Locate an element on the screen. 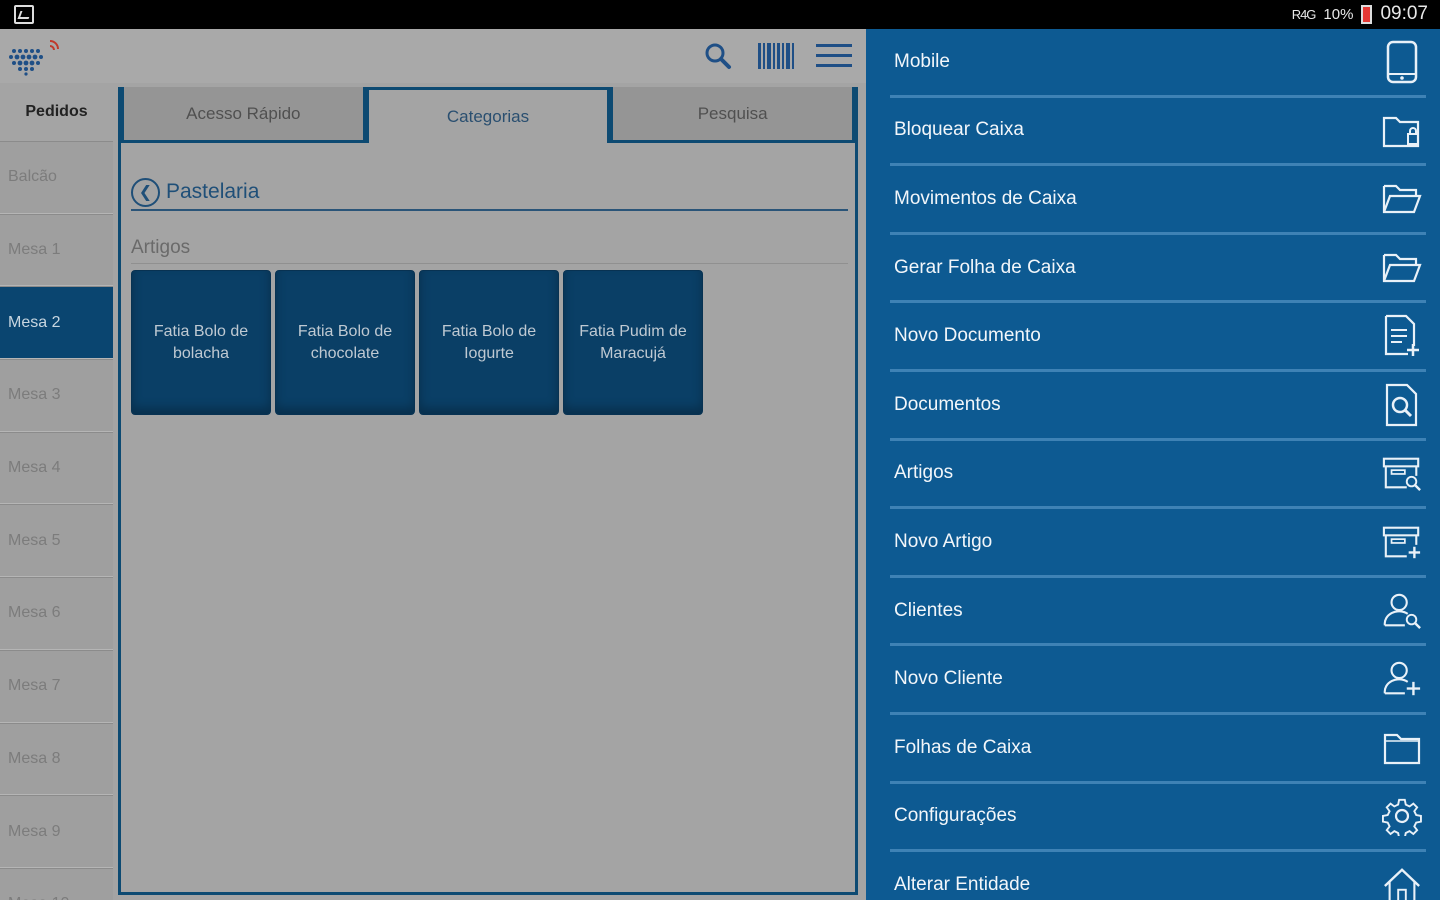  box-add-icon is located at coordinates (1402, 542).